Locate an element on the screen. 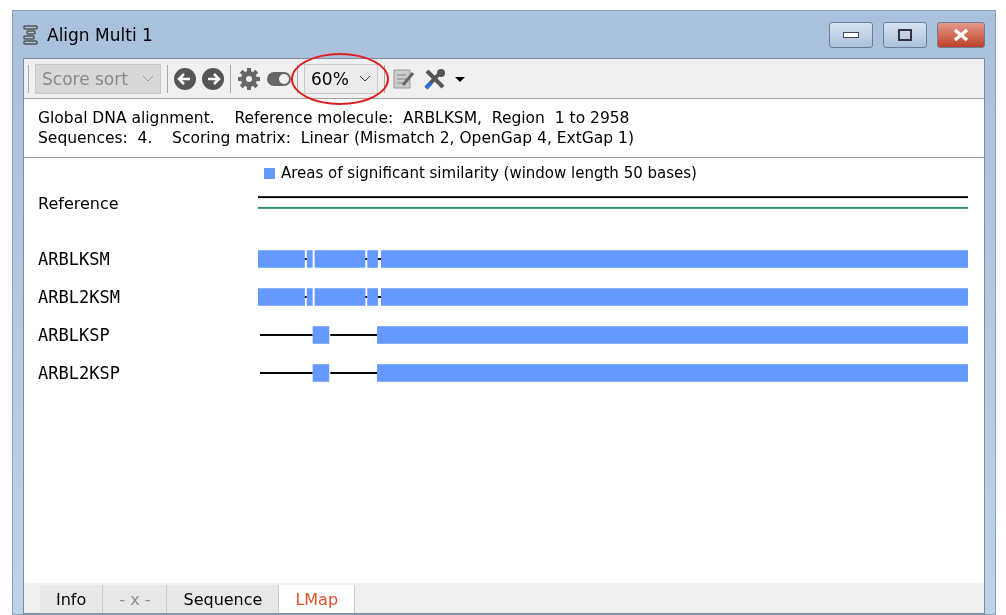 The height and width of the screenshot is (615, 1006). tools-icon is located at coordinates (444, 78).